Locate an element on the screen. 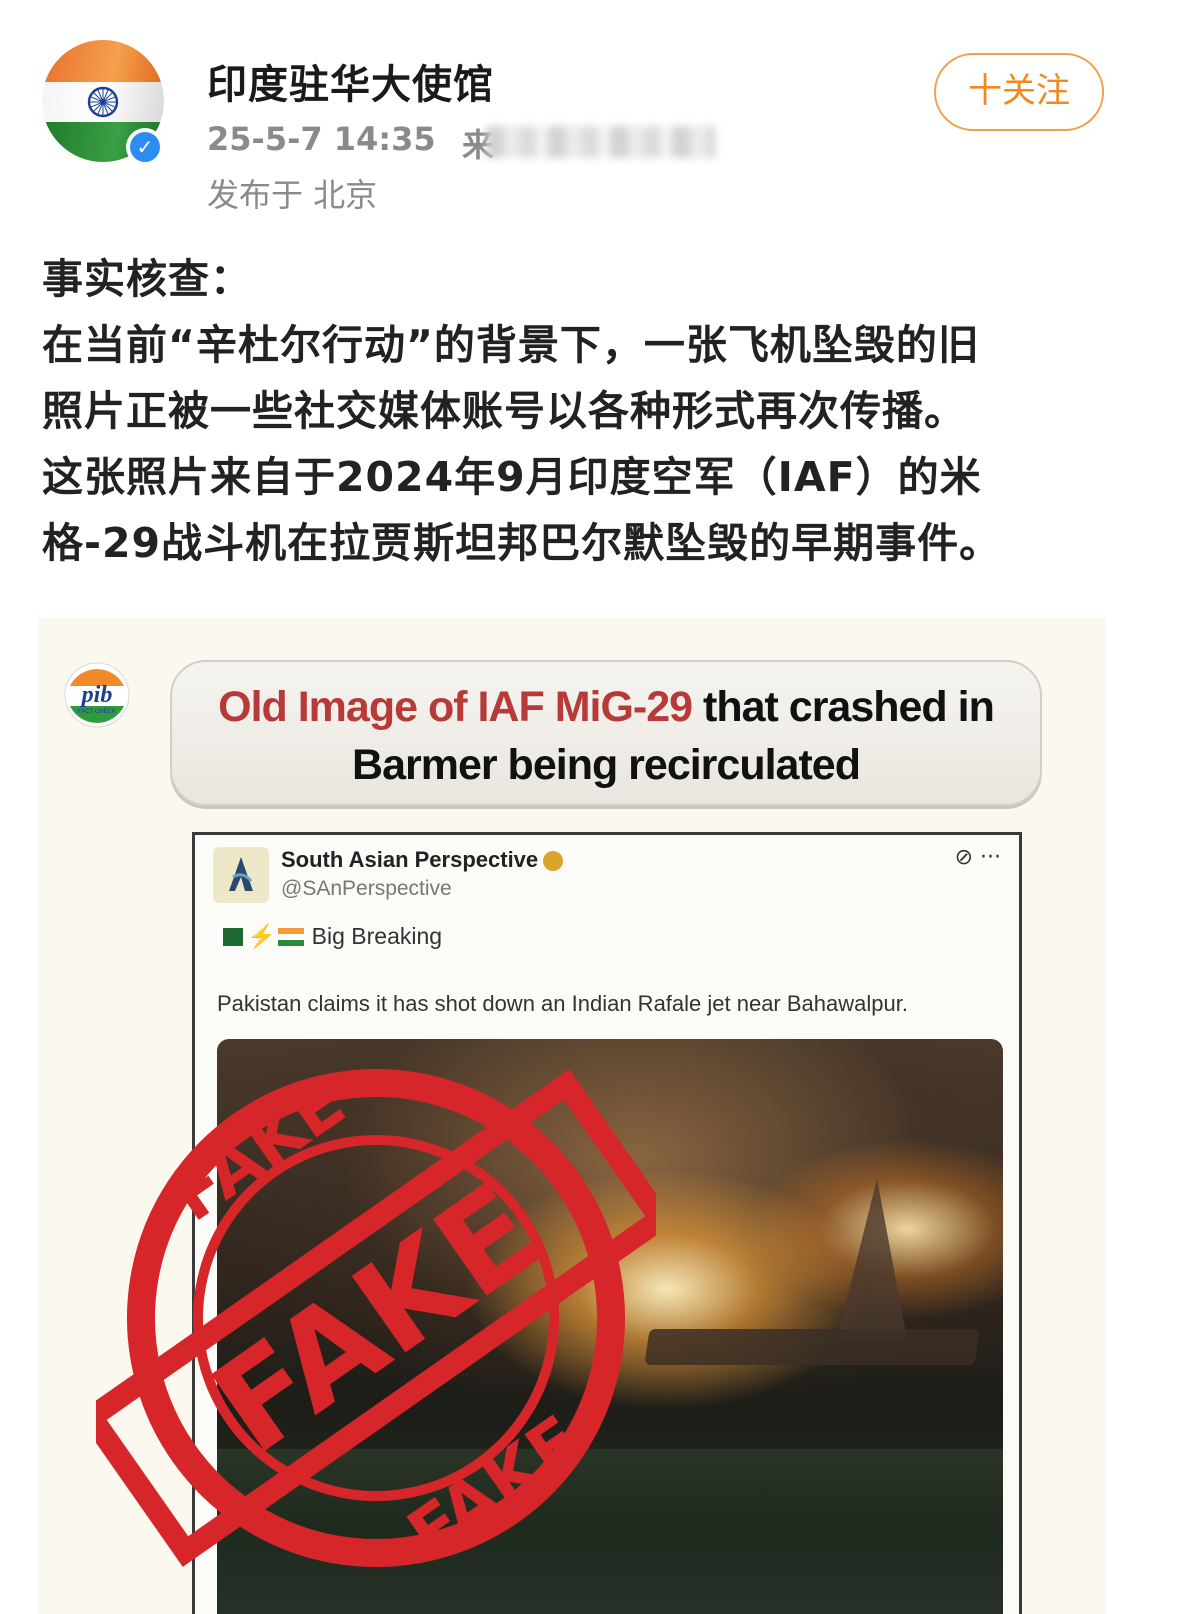  post-line: 事实核查： is located at coordinates (147, 279).